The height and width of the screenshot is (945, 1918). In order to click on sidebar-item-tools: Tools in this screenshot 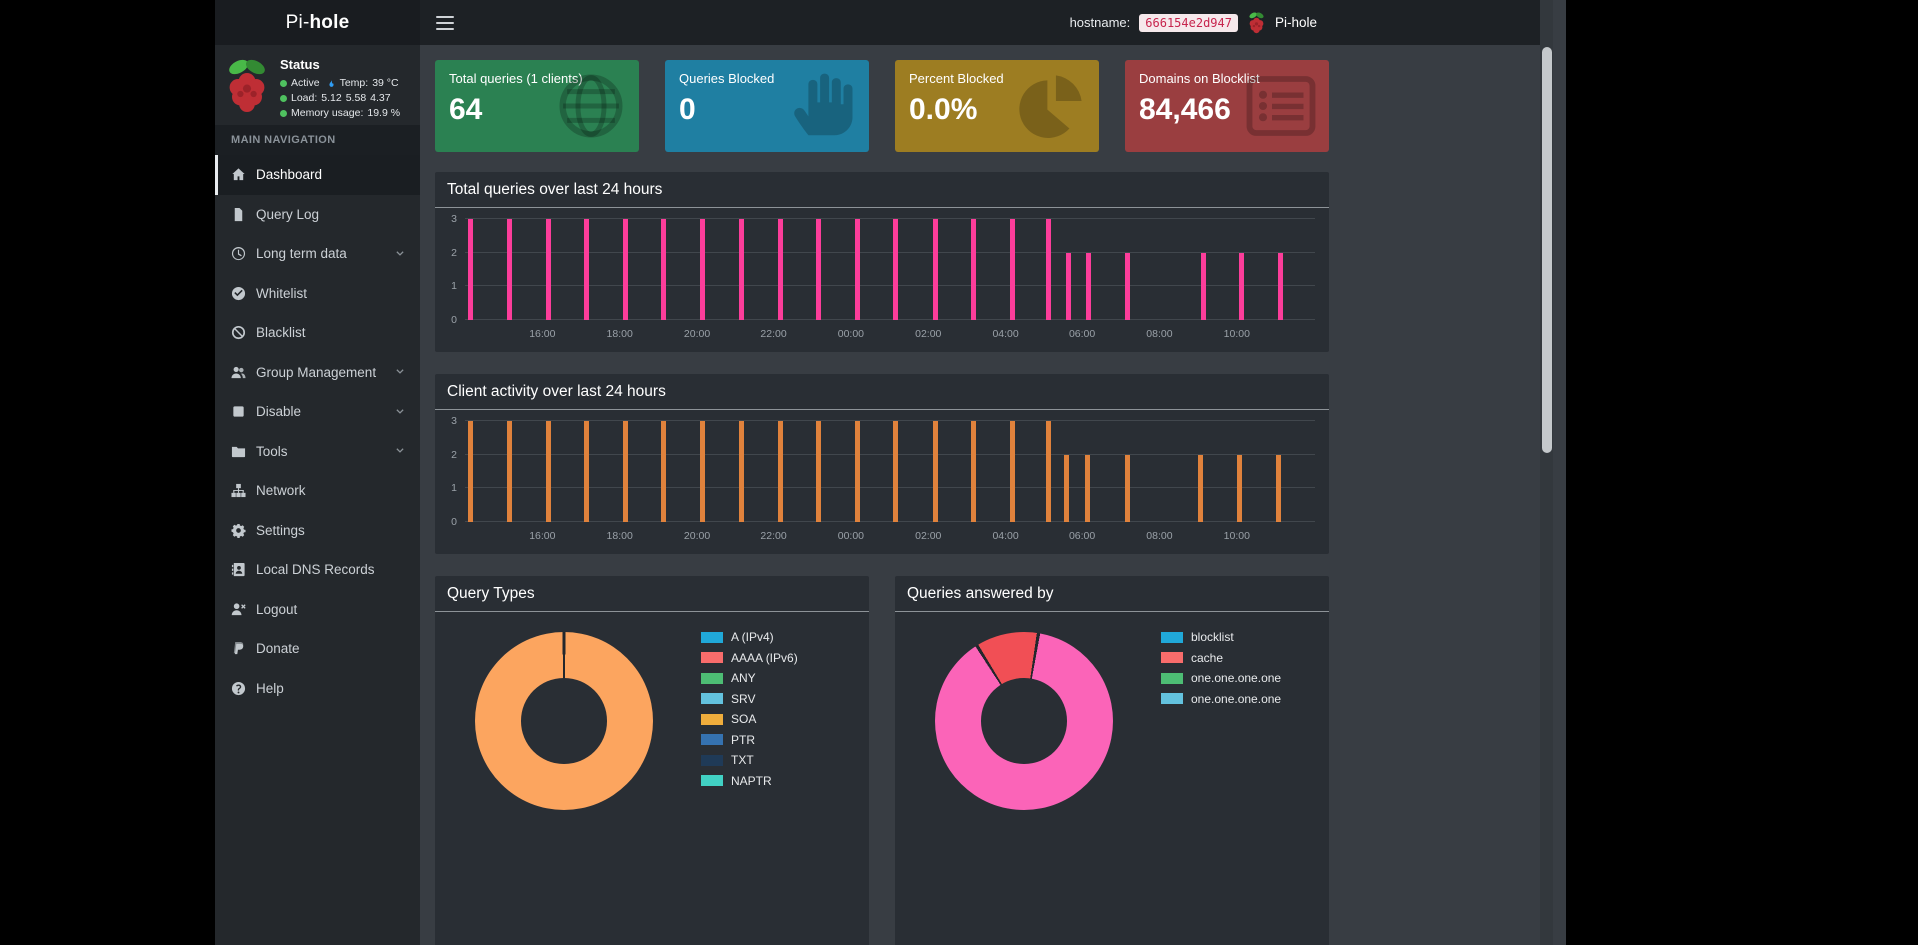, I will do `click(317, 452)`.